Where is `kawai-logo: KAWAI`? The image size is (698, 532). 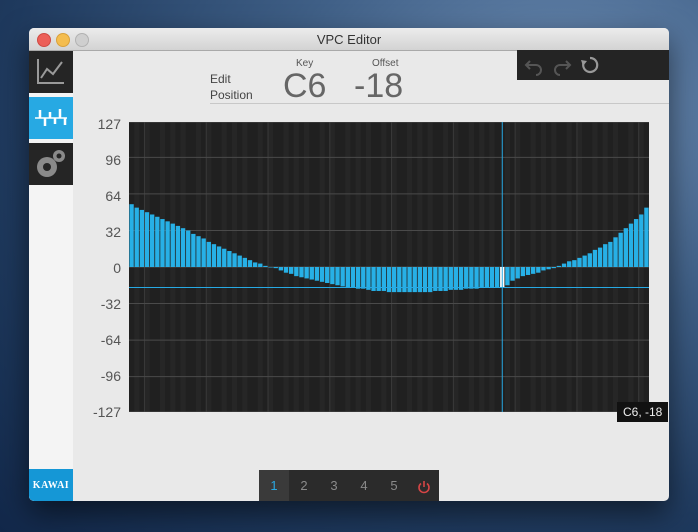 kawai-logo: KAWAI is located at coordinates (51, 485).